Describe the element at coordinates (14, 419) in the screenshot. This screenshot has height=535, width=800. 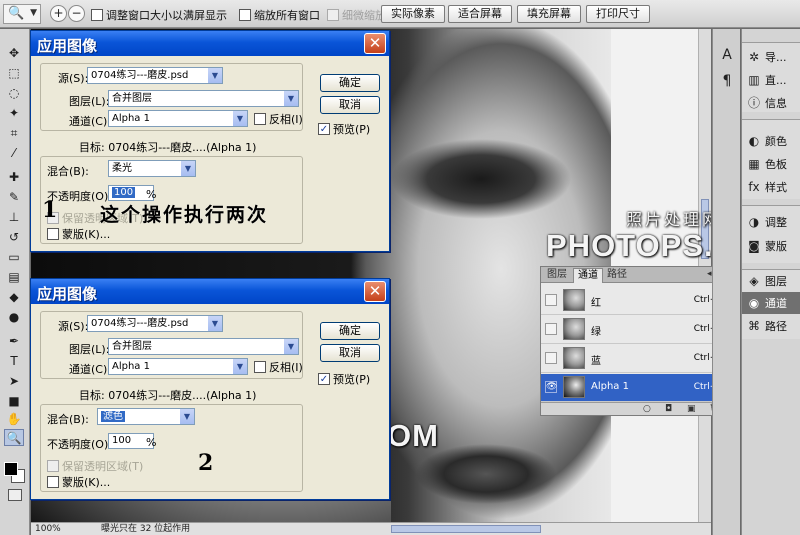
I see `hand-tool-icon: ✋` at that location.